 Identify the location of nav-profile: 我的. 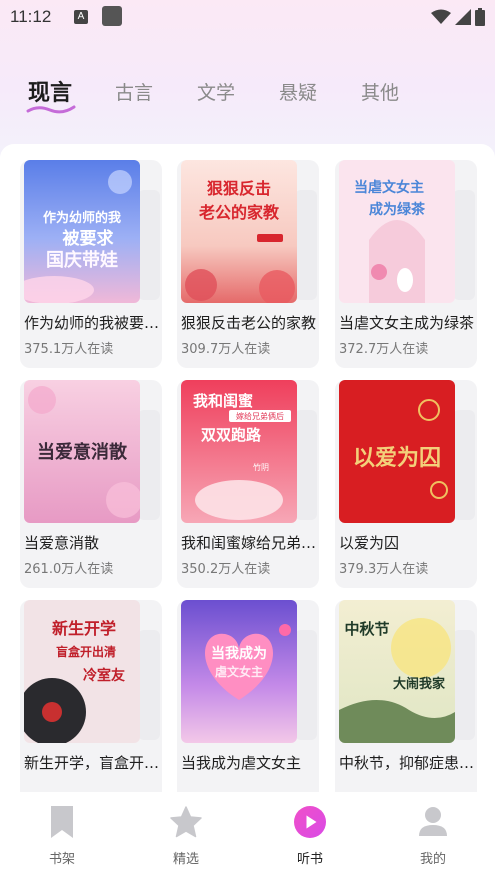
(433, 836).